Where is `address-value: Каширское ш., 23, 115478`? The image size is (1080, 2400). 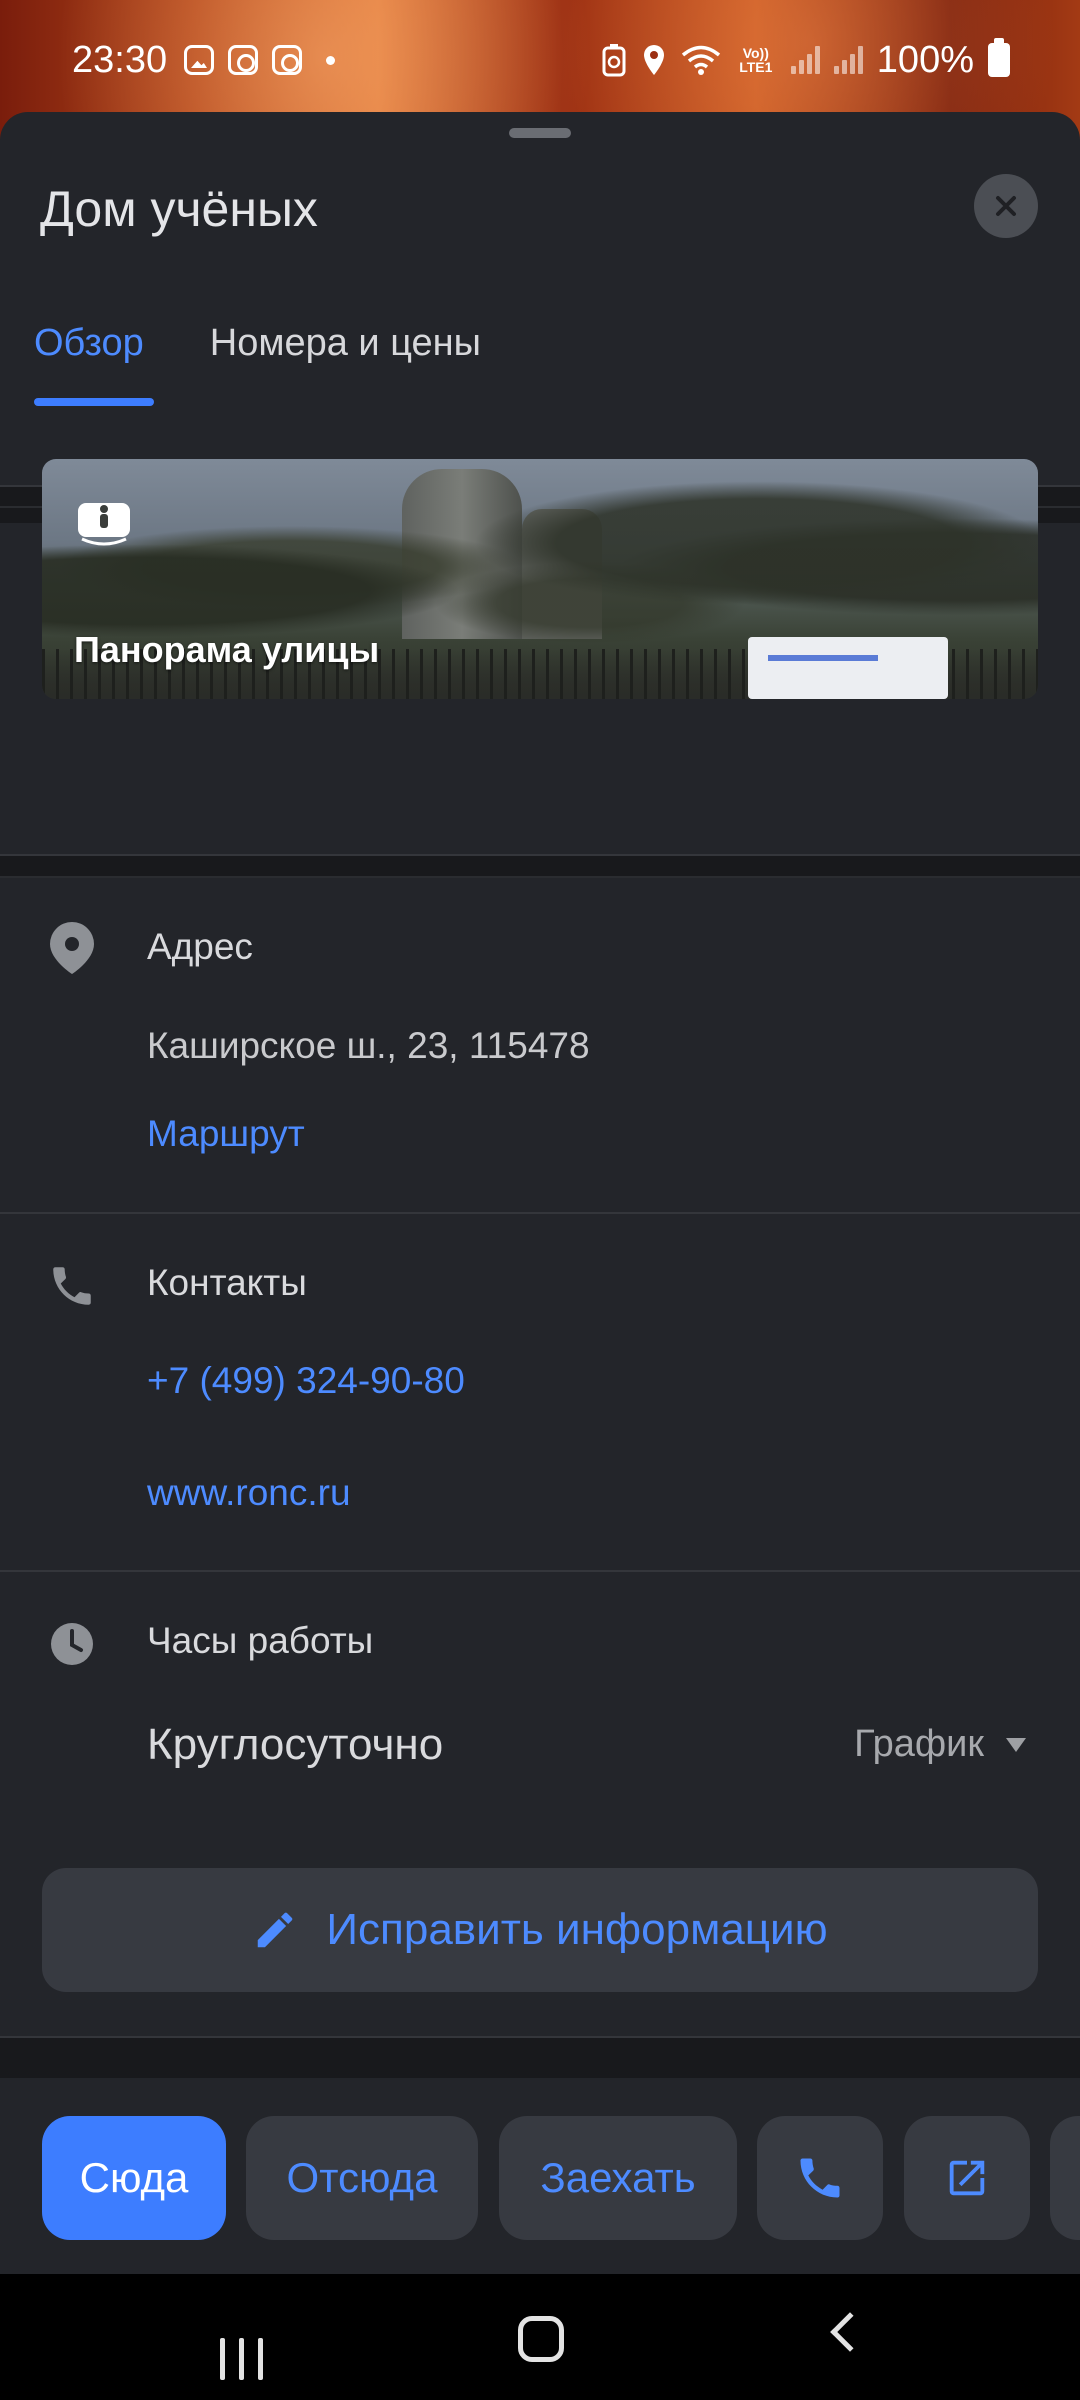 address-value: Каширское ш., 23, 115478 is located at coordinates (368, 1046).